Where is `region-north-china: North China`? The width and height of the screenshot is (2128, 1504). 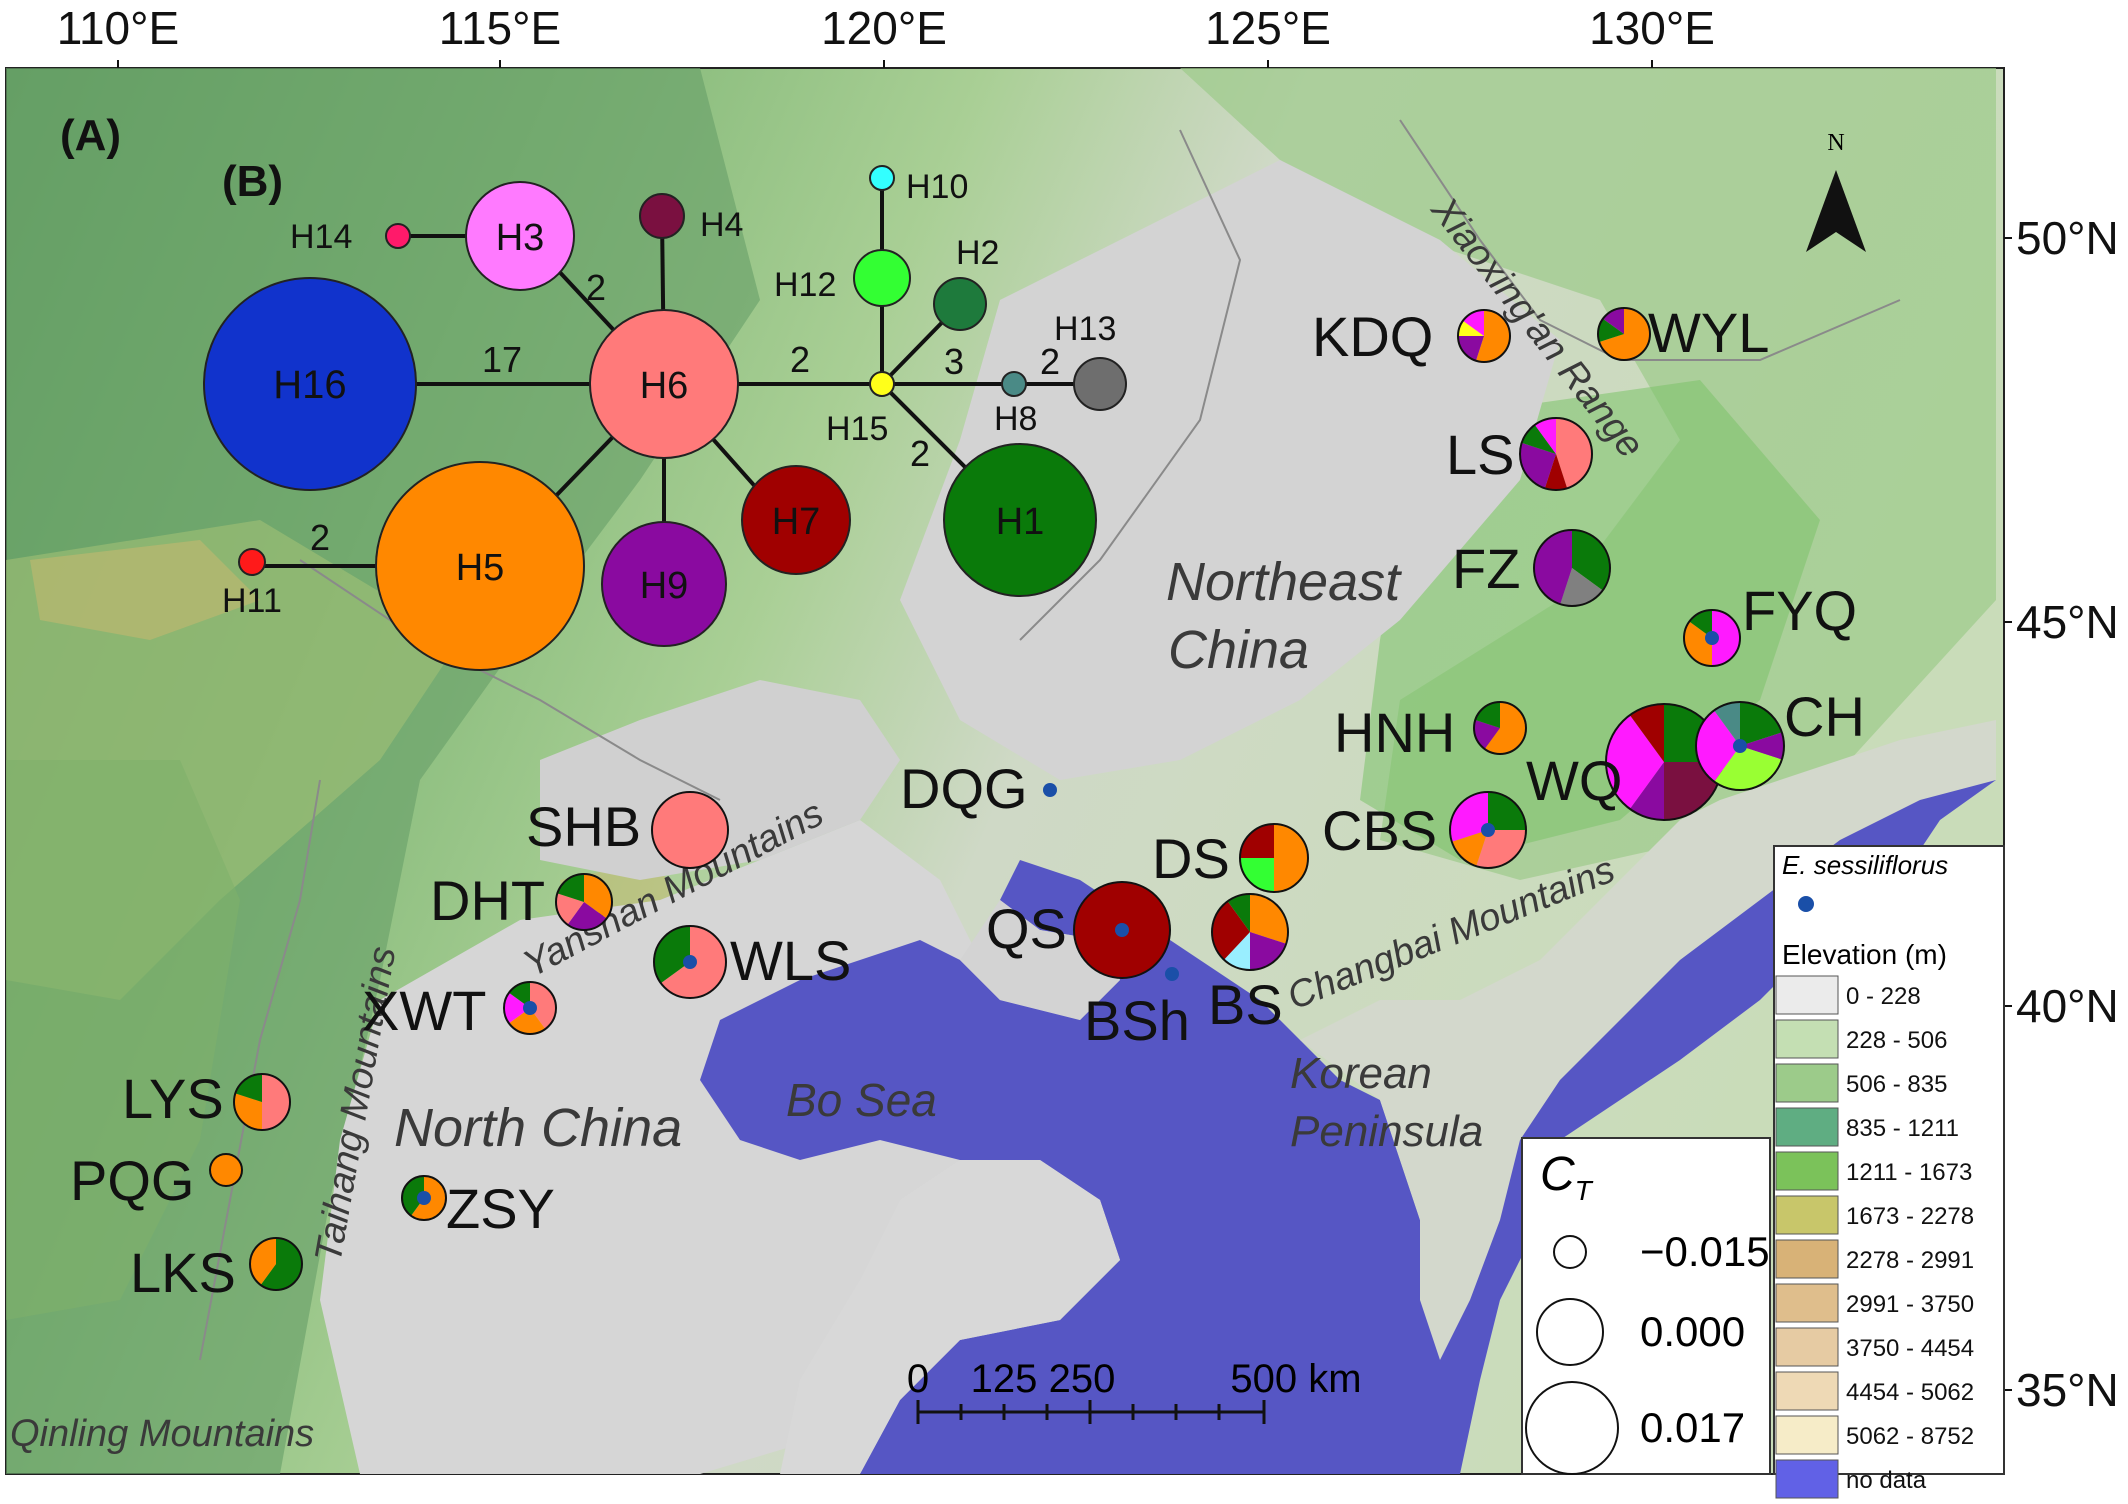
region-north-china: North China is located at coordinates (538, 1128).